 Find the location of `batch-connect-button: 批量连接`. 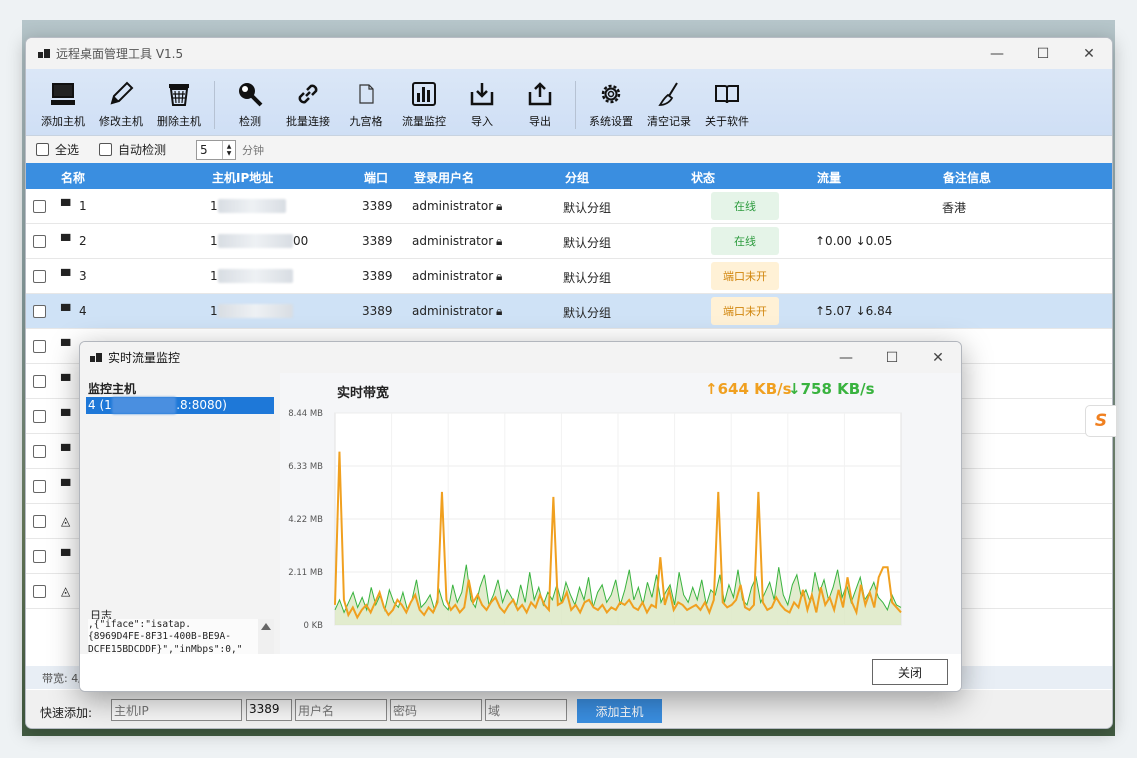

batch-connect-button: 批量连接 is located at coordinates (308, 99).